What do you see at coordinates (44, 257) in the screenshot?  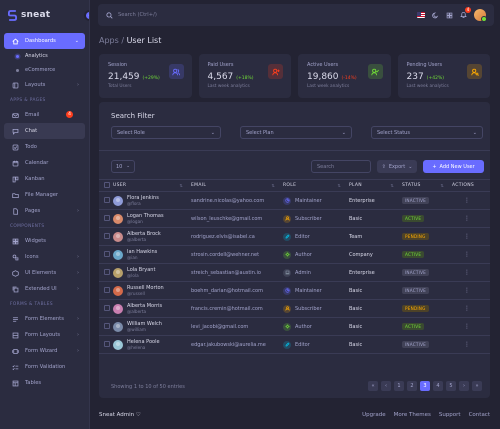 I see `sidebar-item-icons: Icons ›` at bounding box center [44, 257].